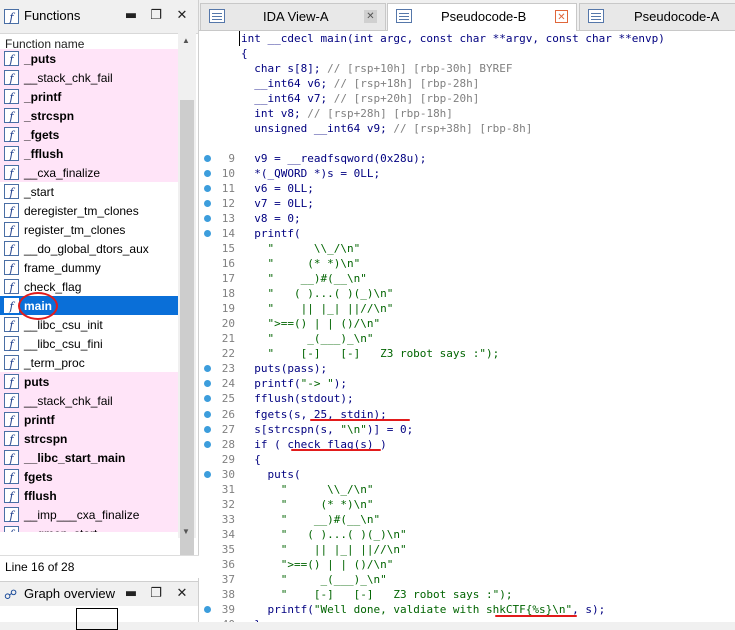  What do you see at coordinates (89, 419) in the screenshot?
I see `function-item: f printf` at bounding box center [89, 419].